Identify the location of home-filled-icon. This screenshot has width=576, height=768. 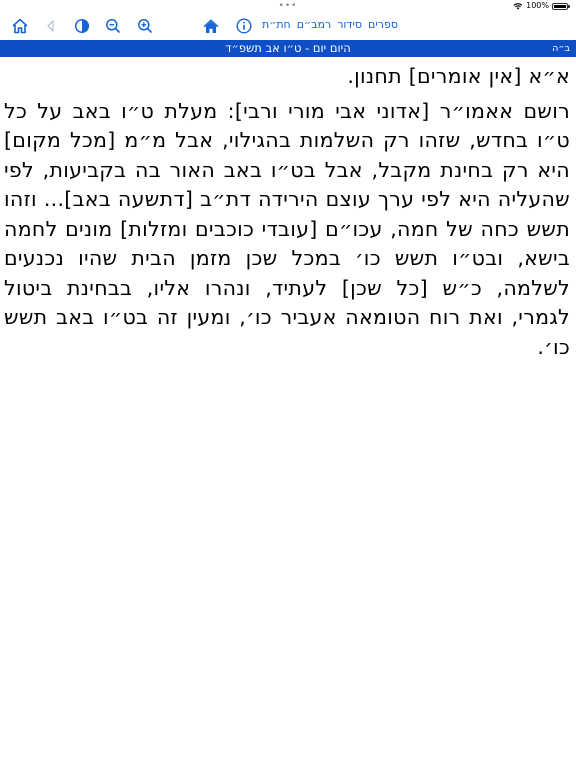
(211, 26).